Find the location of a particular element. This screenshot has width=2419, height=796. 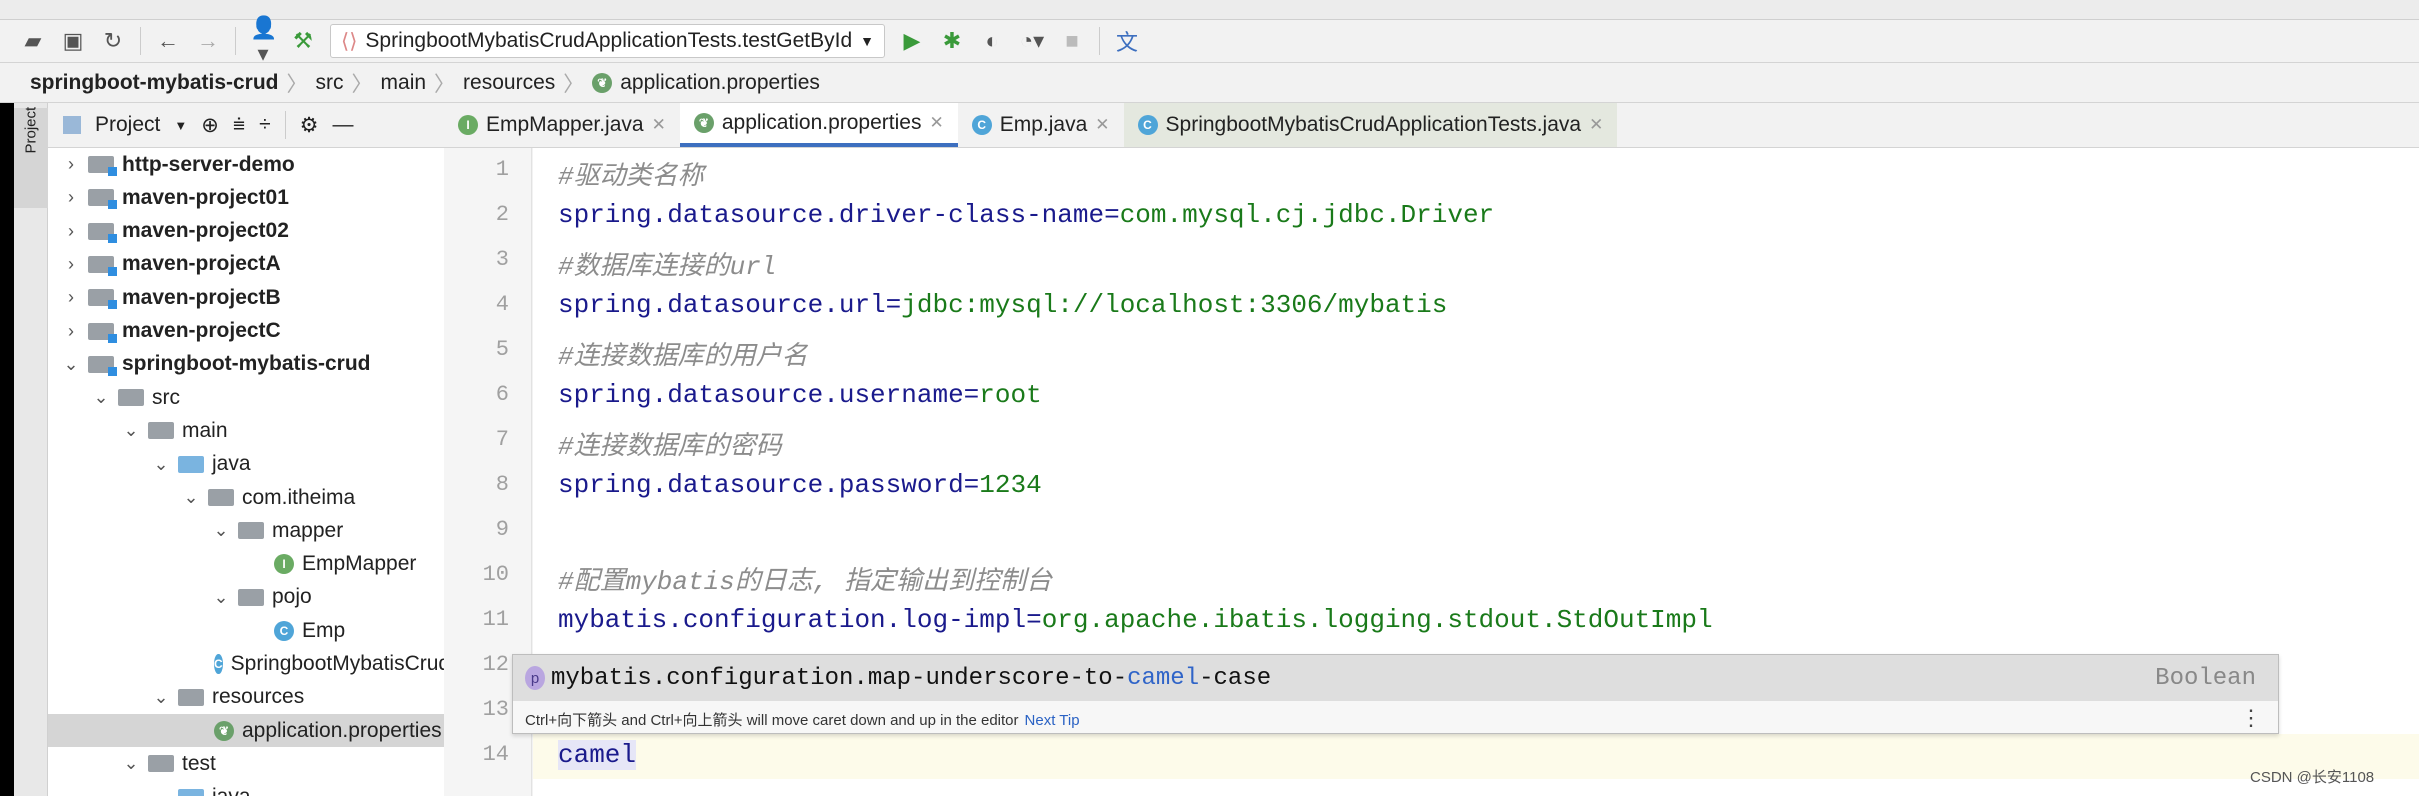

tree-item: › maven-project02 is located at coordinates (246, 231).